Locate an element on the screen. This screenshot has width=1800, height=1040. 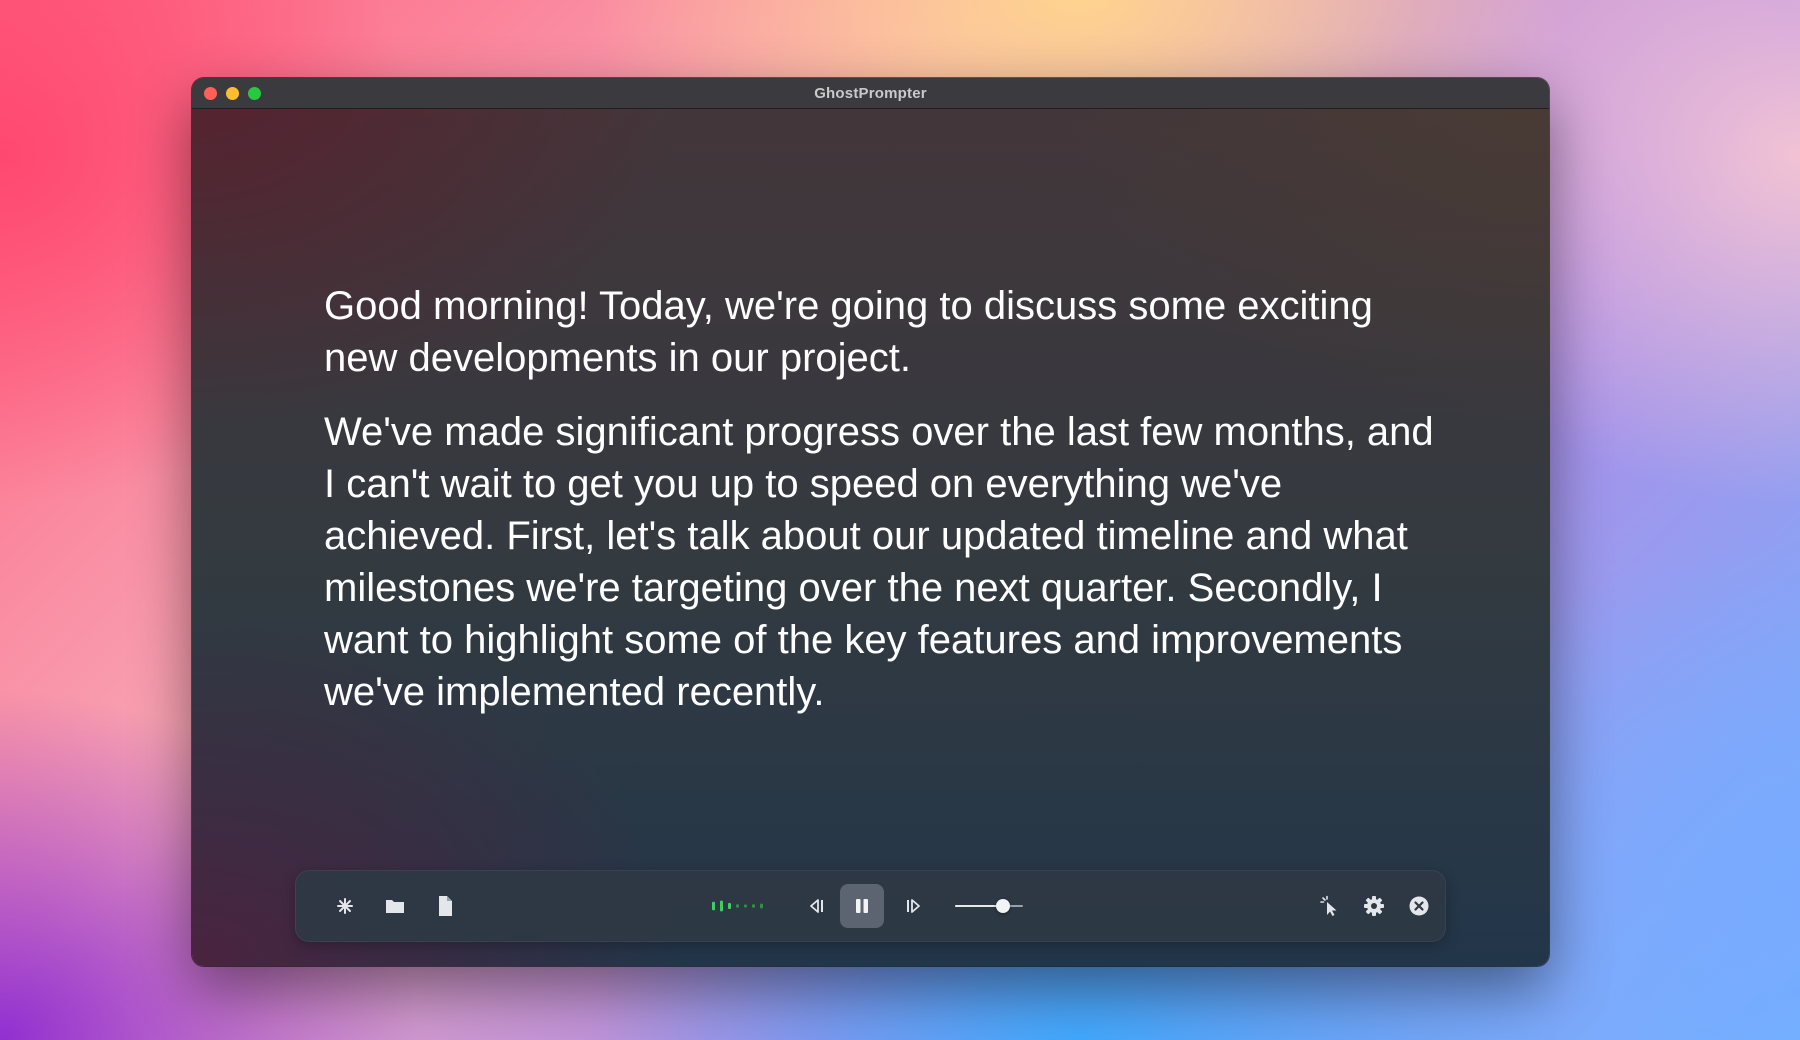
pause-icon is located at coordinates (862, 906).